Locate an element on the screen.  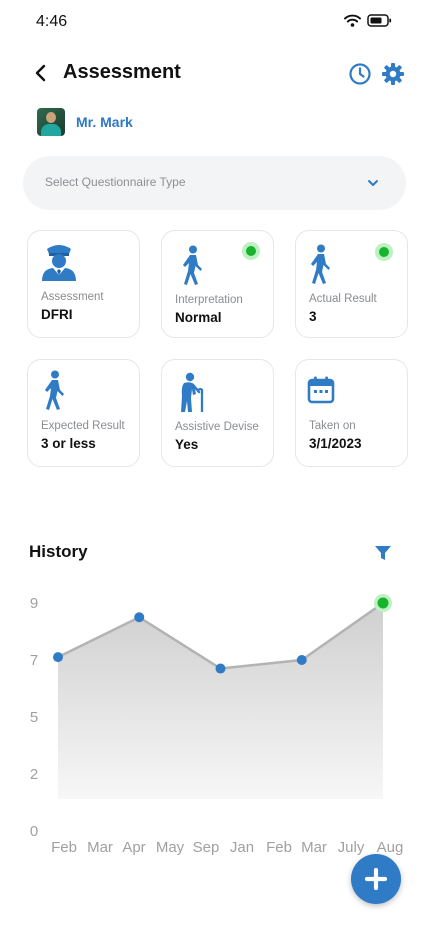
card-label: Assessment is located at coordinates (72, 297).